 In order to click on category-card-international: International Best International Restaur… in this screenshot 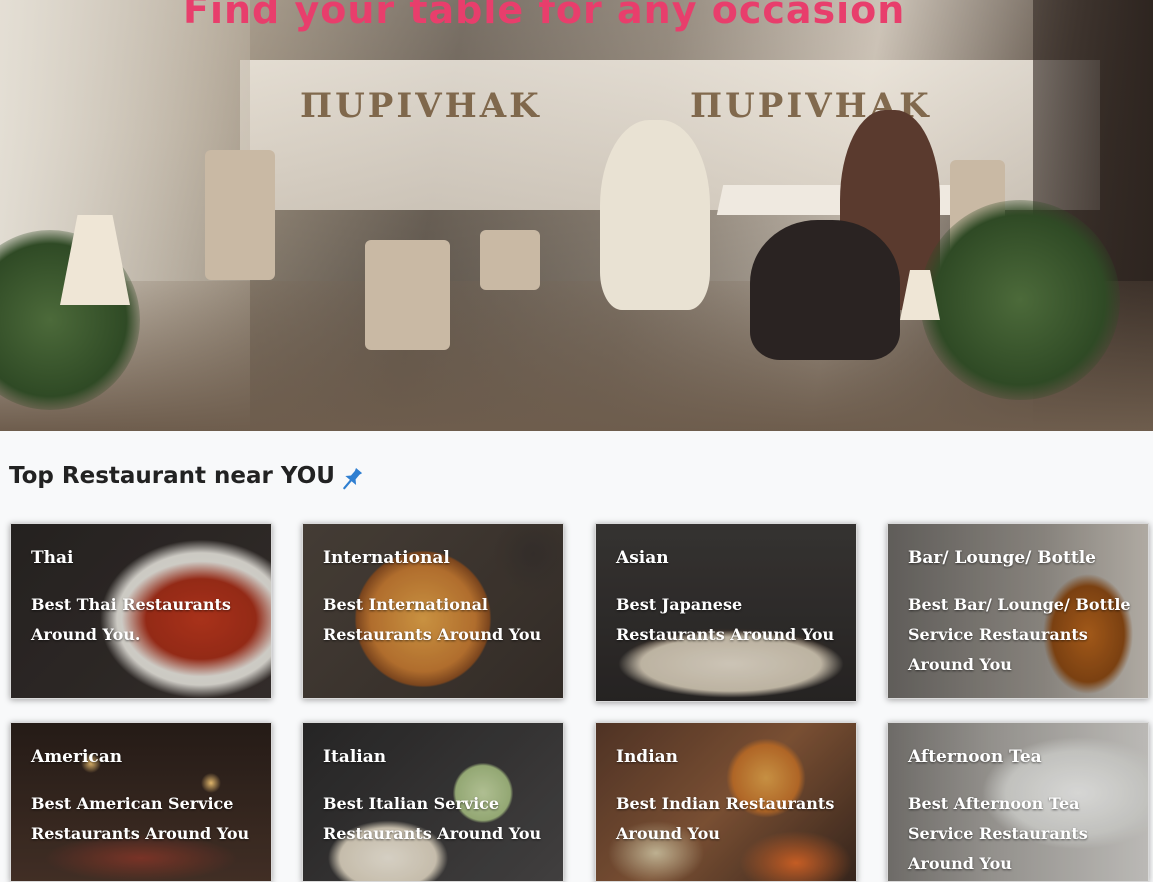, I will do `click(433, 611)`.